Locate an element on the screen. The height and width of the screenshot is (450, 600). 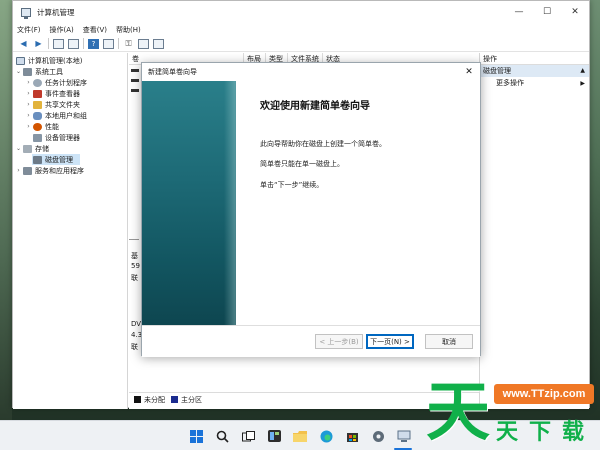
unallocated-swatch is located at coordinates (137, 399).